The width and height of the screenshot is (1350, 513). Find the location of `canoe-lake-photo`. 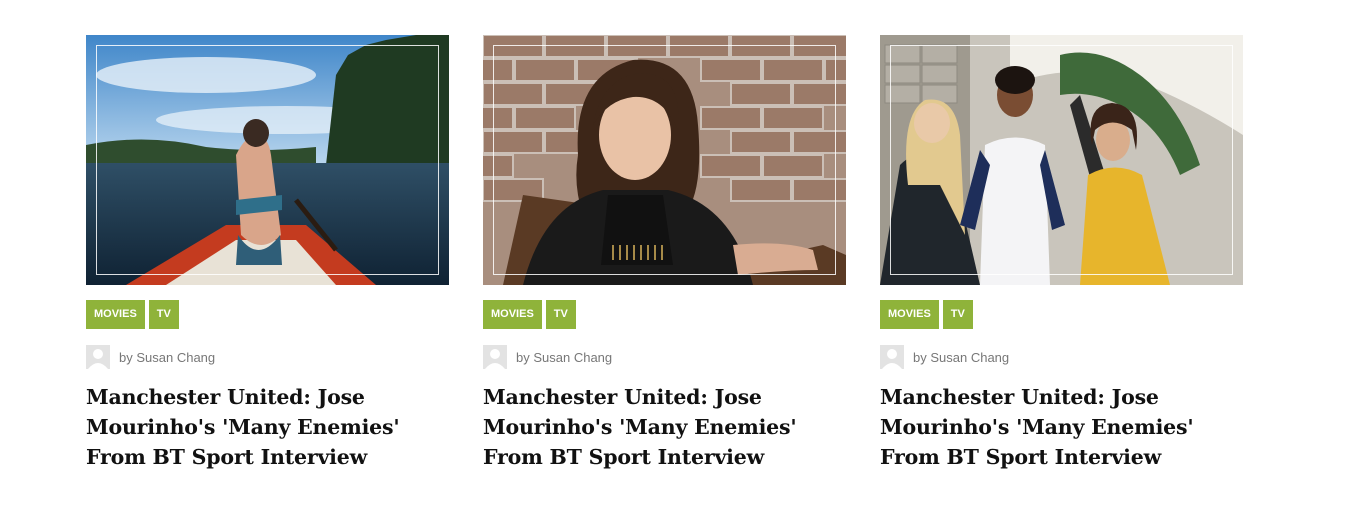

canoe-lake-photo is located at coordinates (267, 160).